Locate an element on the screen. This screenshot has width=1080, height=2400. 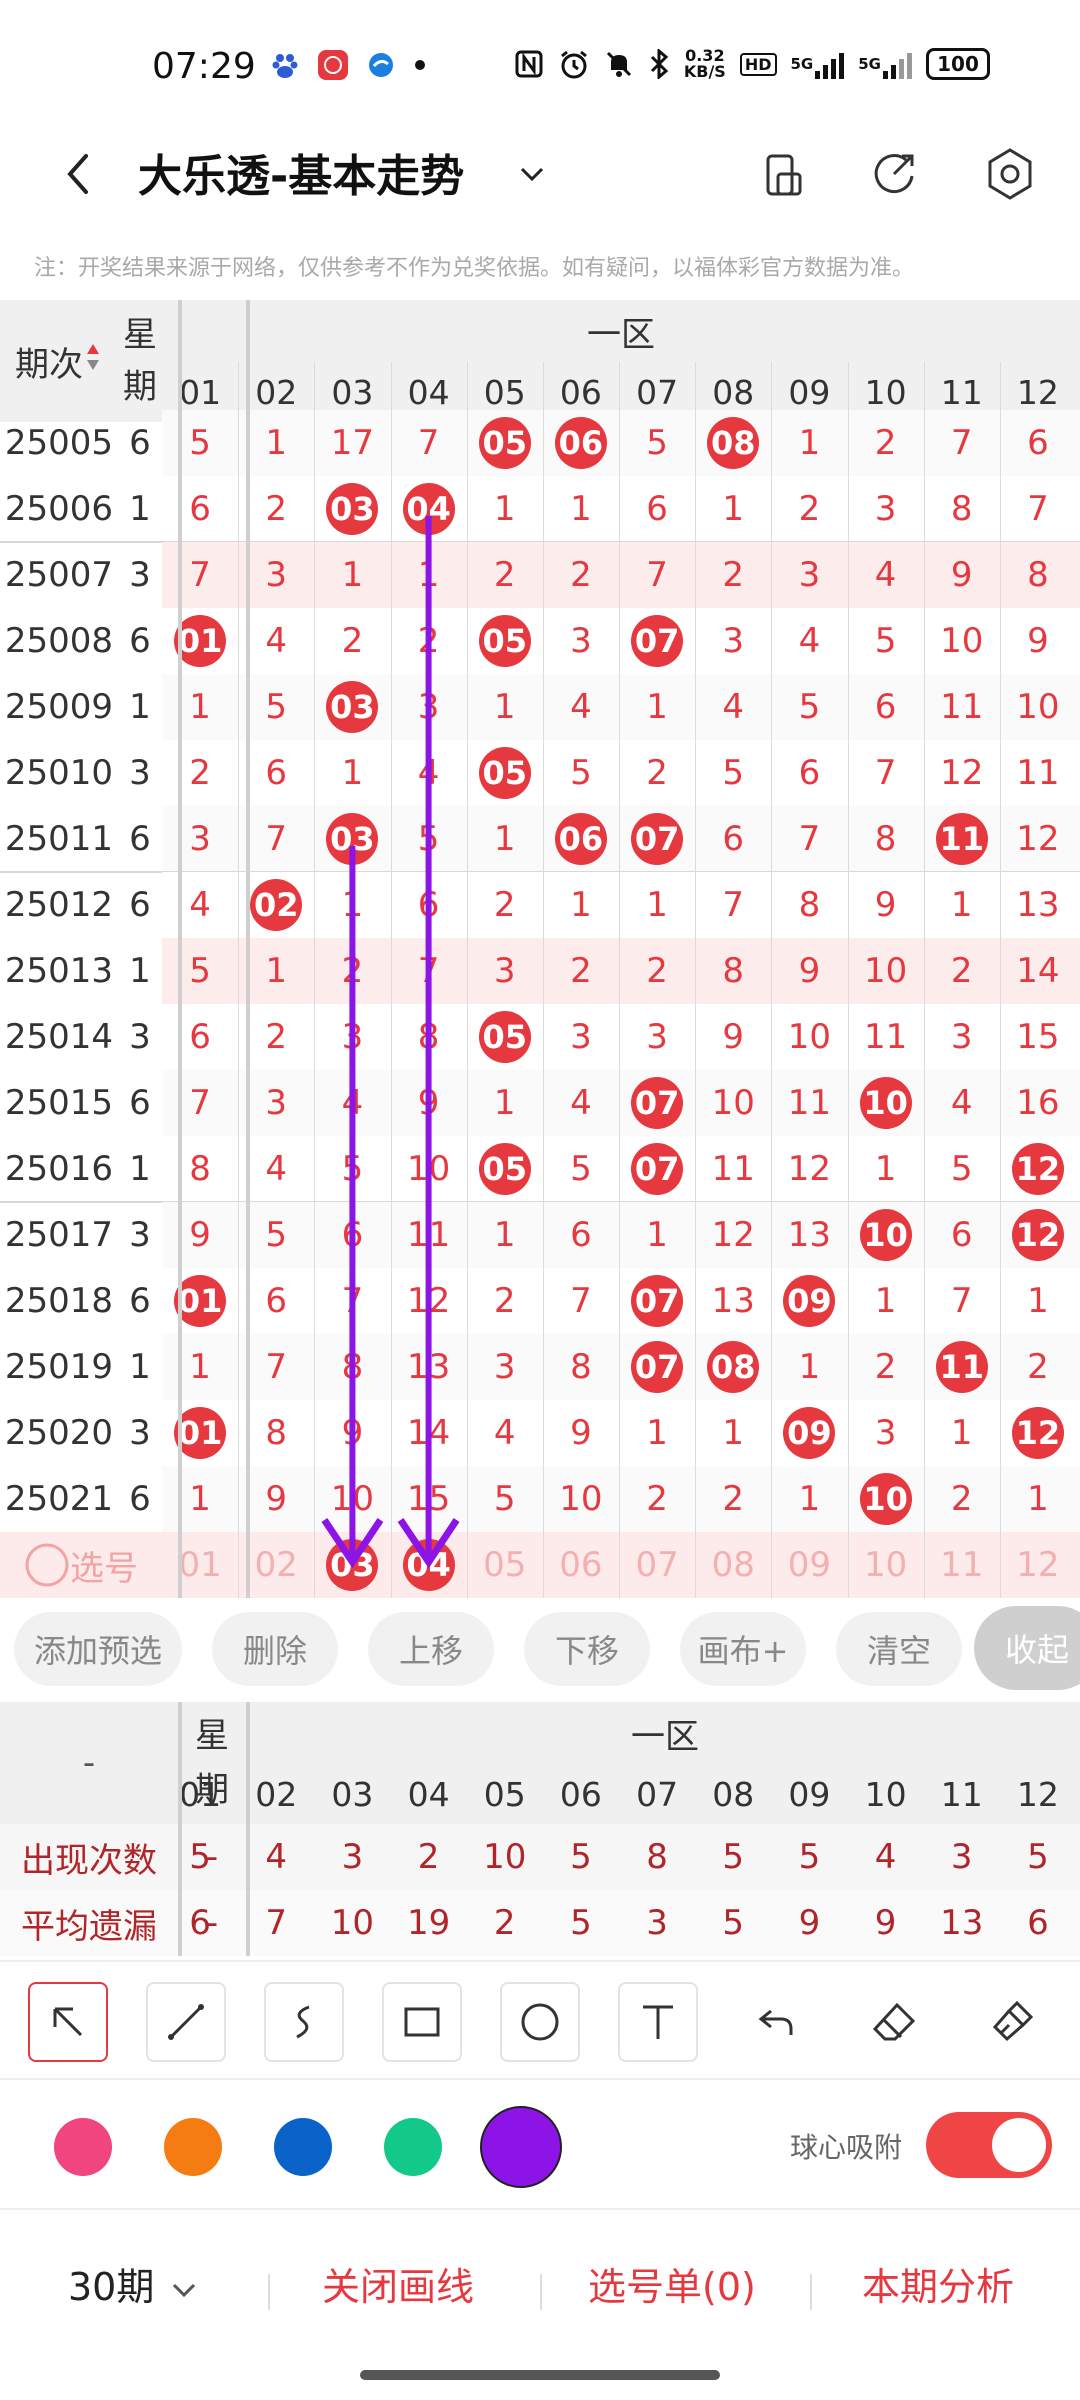
drawn-number-cell: 10 is located at coordinates (886, 1235).